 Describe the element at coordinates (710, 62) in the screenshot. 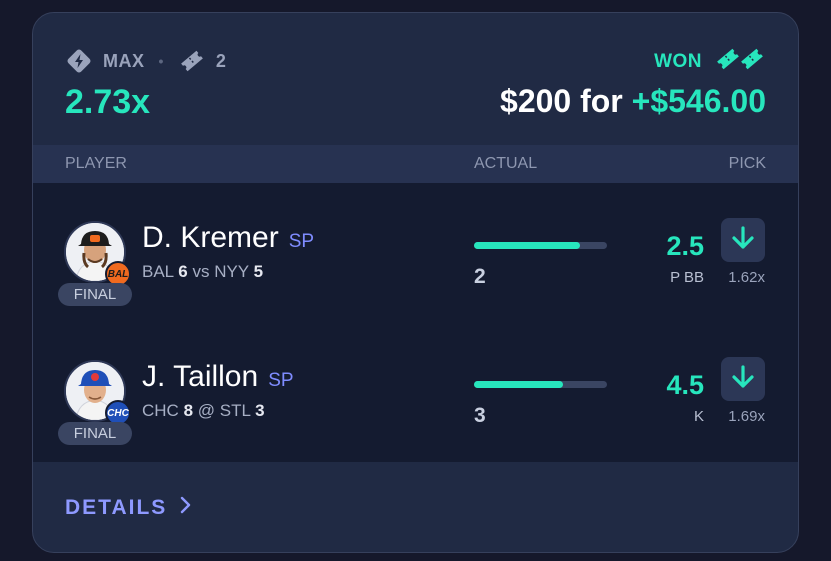

I see `result-status: WON` at that location.